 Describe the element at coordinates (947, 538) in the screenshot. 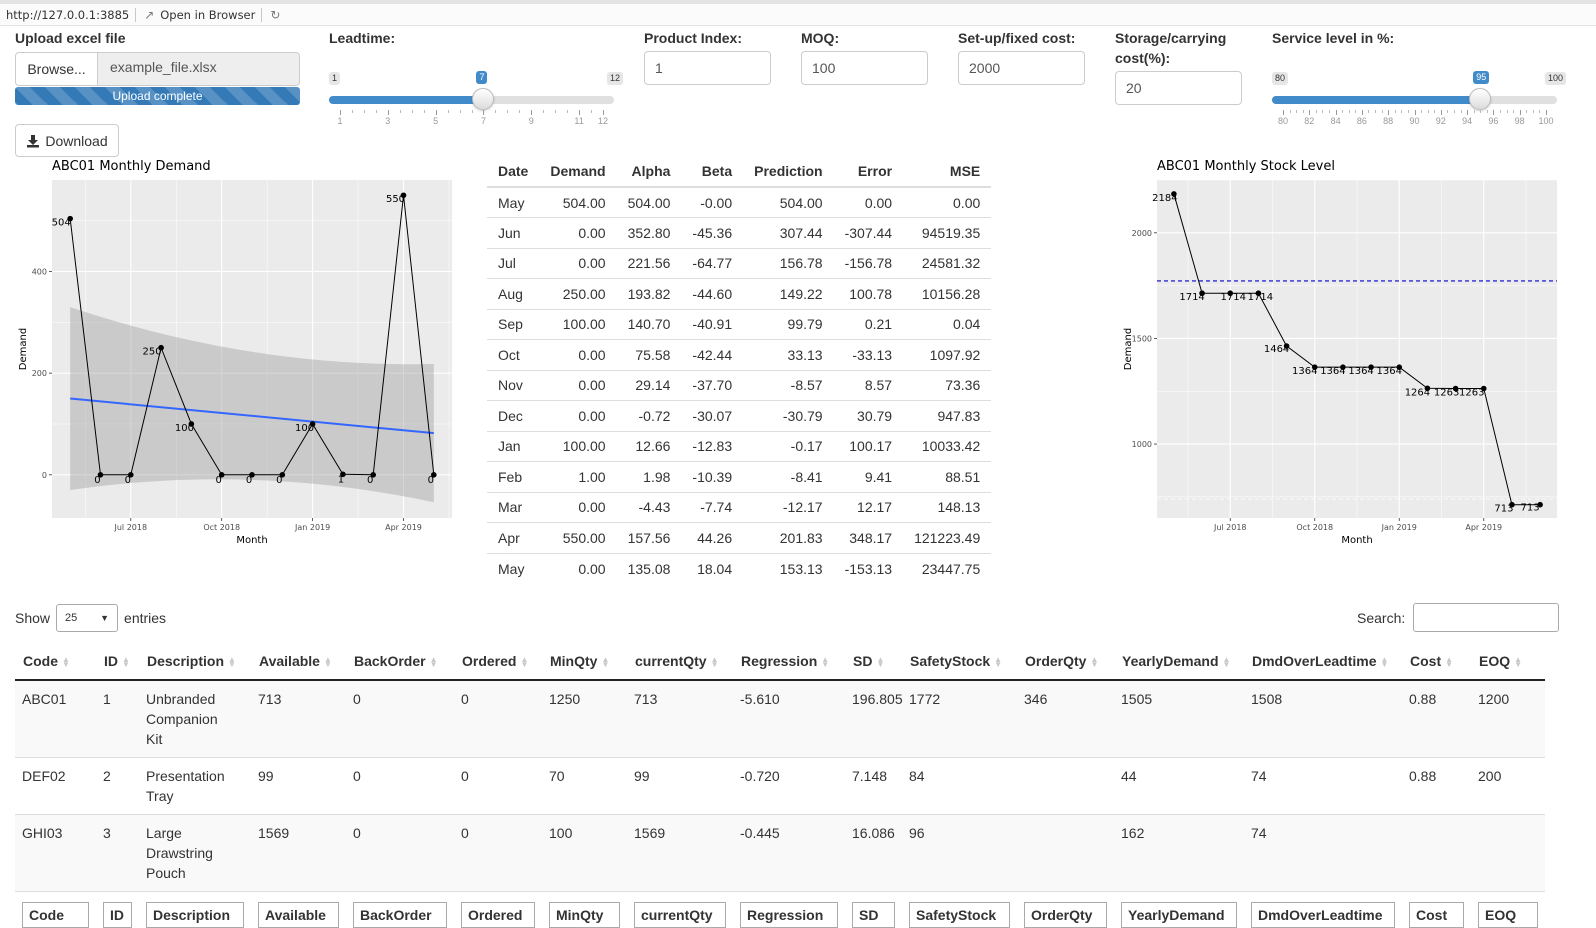

I see `forecast-cell: 121223.49` at that location.